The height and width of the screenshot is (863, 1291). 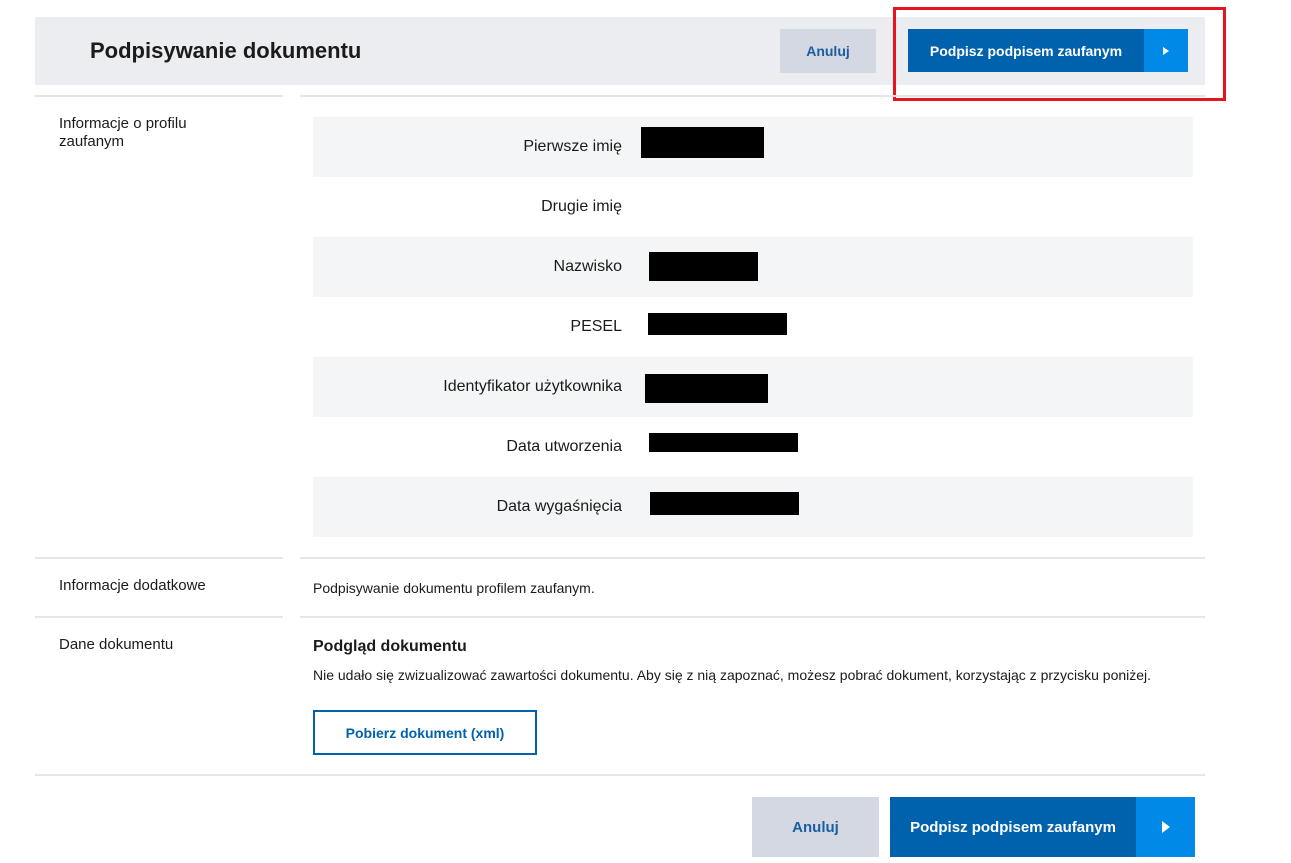 I want to click on field-row-expires: Data wygaśnięcia, so click(x=753, y=507).